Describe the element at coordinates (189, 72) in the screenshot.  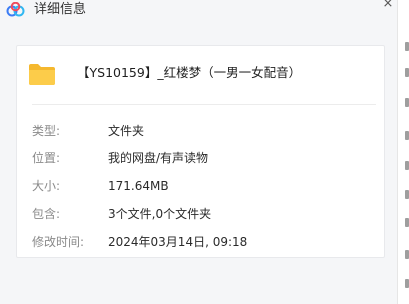
I see `file-name: 【YS10159】_红楼梦（一男一女配音）` at that location.